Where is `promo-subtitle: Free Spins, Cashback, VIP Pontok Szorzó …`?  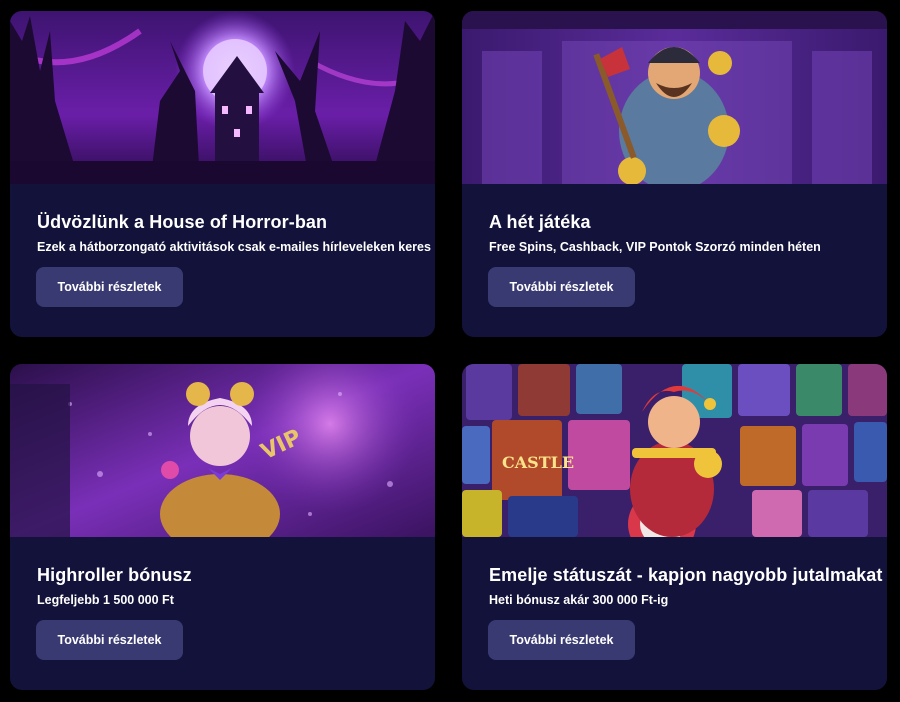 promo-subtitle: Free Spins, Cashback, VIP Pontok Szorzó … is located at coordinates (655, 247).